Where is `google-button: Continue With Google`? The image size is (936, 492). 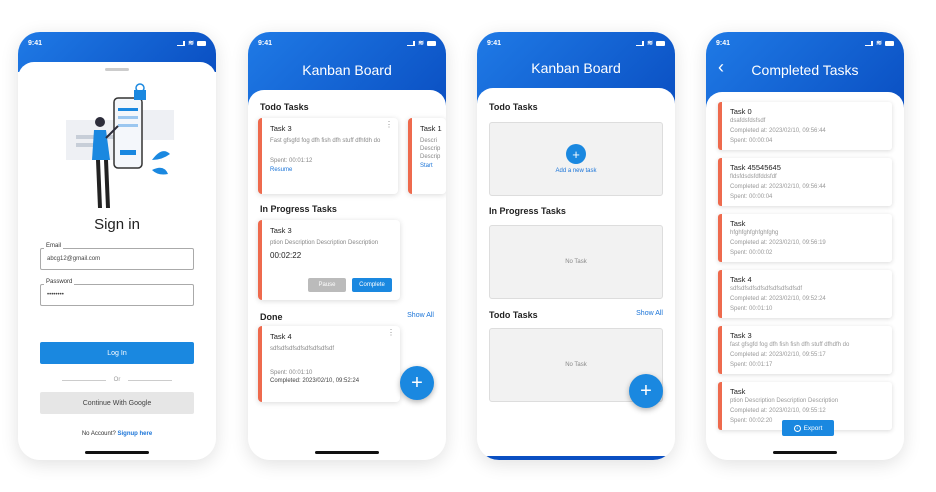 google-button: Continue With Google is located at coordinates (117, 403).